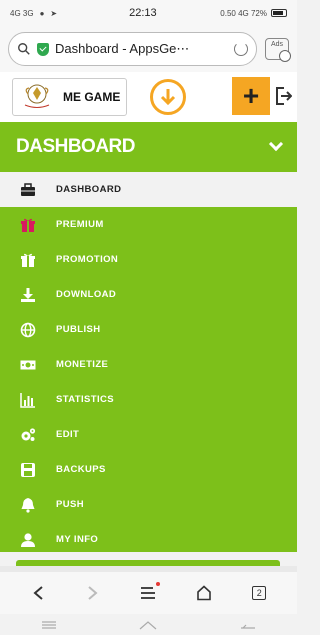 The image size is (320, 635). What do you see at coordinates (70, 504) in the screenshot?
I see `sidebar-item-label: PUSH` at bounding box center [70, 504].